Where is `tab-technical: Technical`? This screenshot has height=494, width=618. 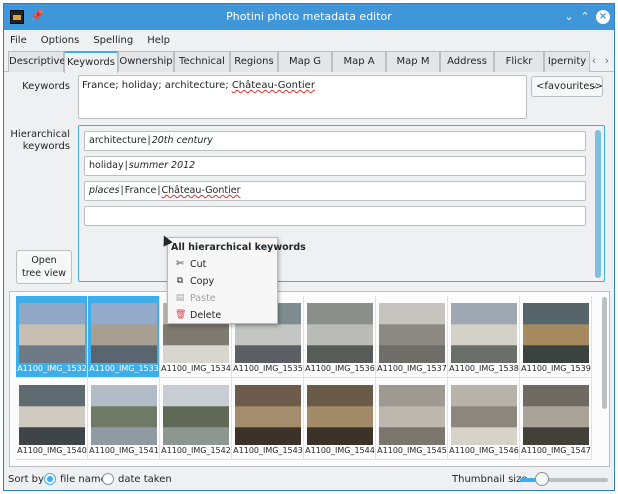
tab-technical: Technical is located at coordinates (202, 61).